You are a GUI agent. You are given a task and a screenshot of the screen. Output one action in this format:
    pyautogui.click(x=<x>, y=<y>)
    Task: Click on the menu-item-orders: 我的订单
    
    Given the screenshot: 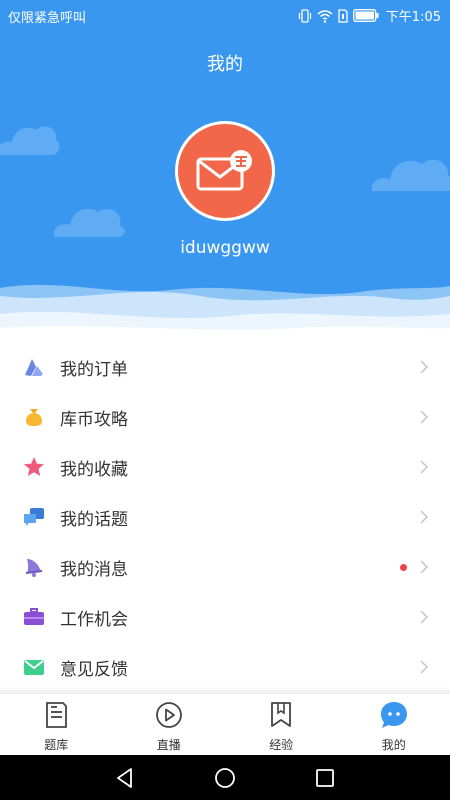 What is the action you would take?
    pyautogui.click(x=225, y=367)
    